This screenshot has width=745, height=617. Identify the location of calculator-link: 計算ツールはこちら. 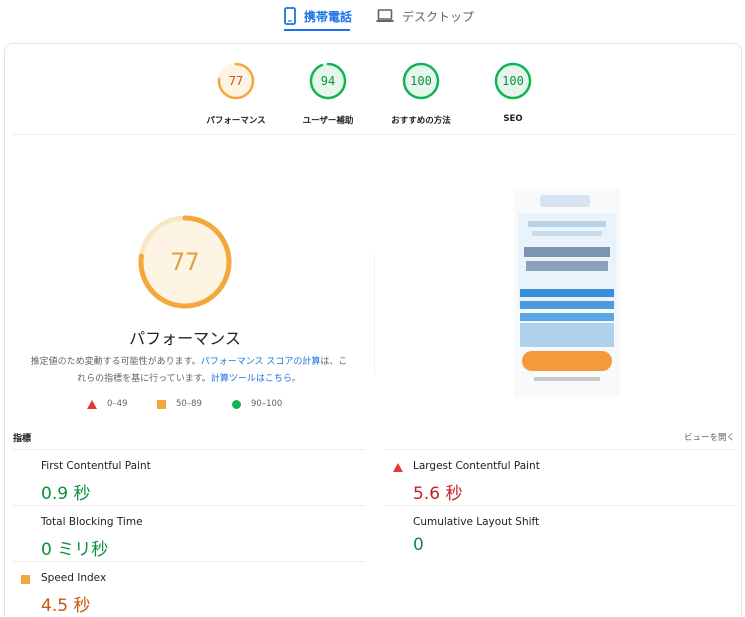
(251, 379).